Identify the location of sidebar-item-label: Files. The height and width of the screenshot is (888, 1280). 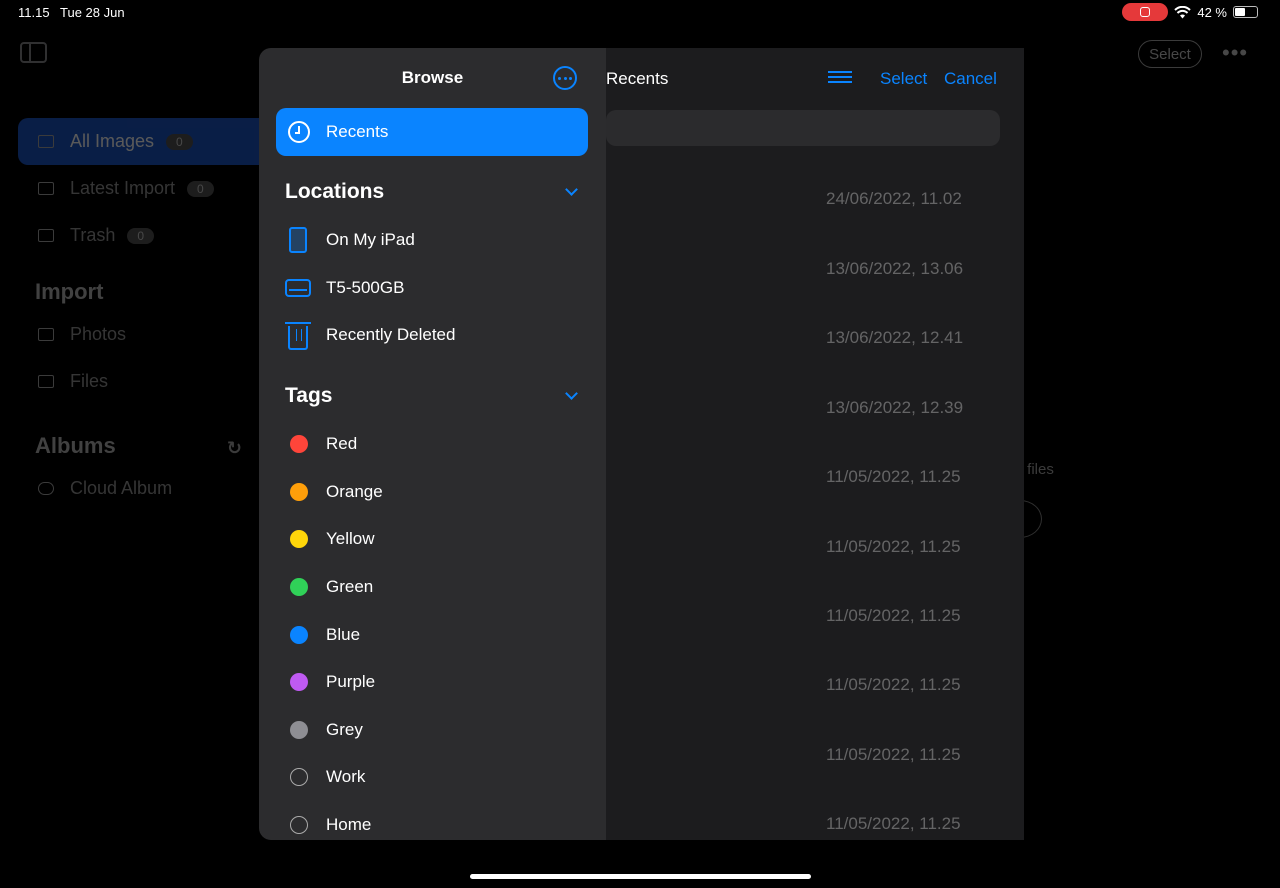
(89, 381).